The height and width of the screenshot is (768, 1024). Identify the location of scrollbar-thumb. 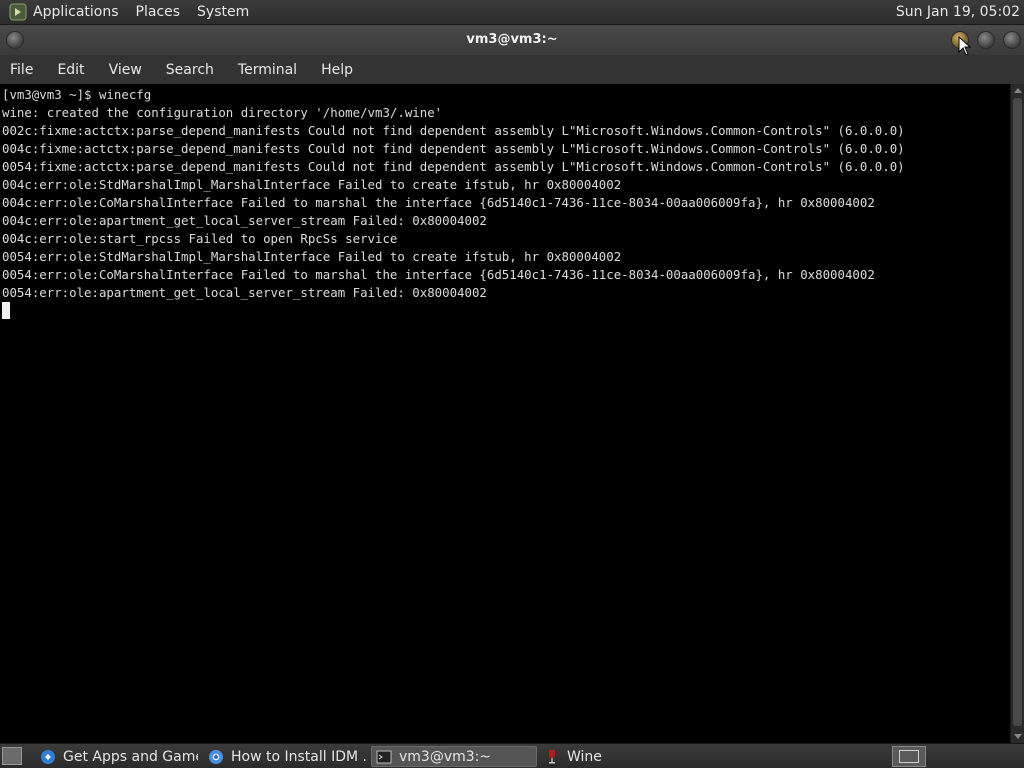
(1017, 412).